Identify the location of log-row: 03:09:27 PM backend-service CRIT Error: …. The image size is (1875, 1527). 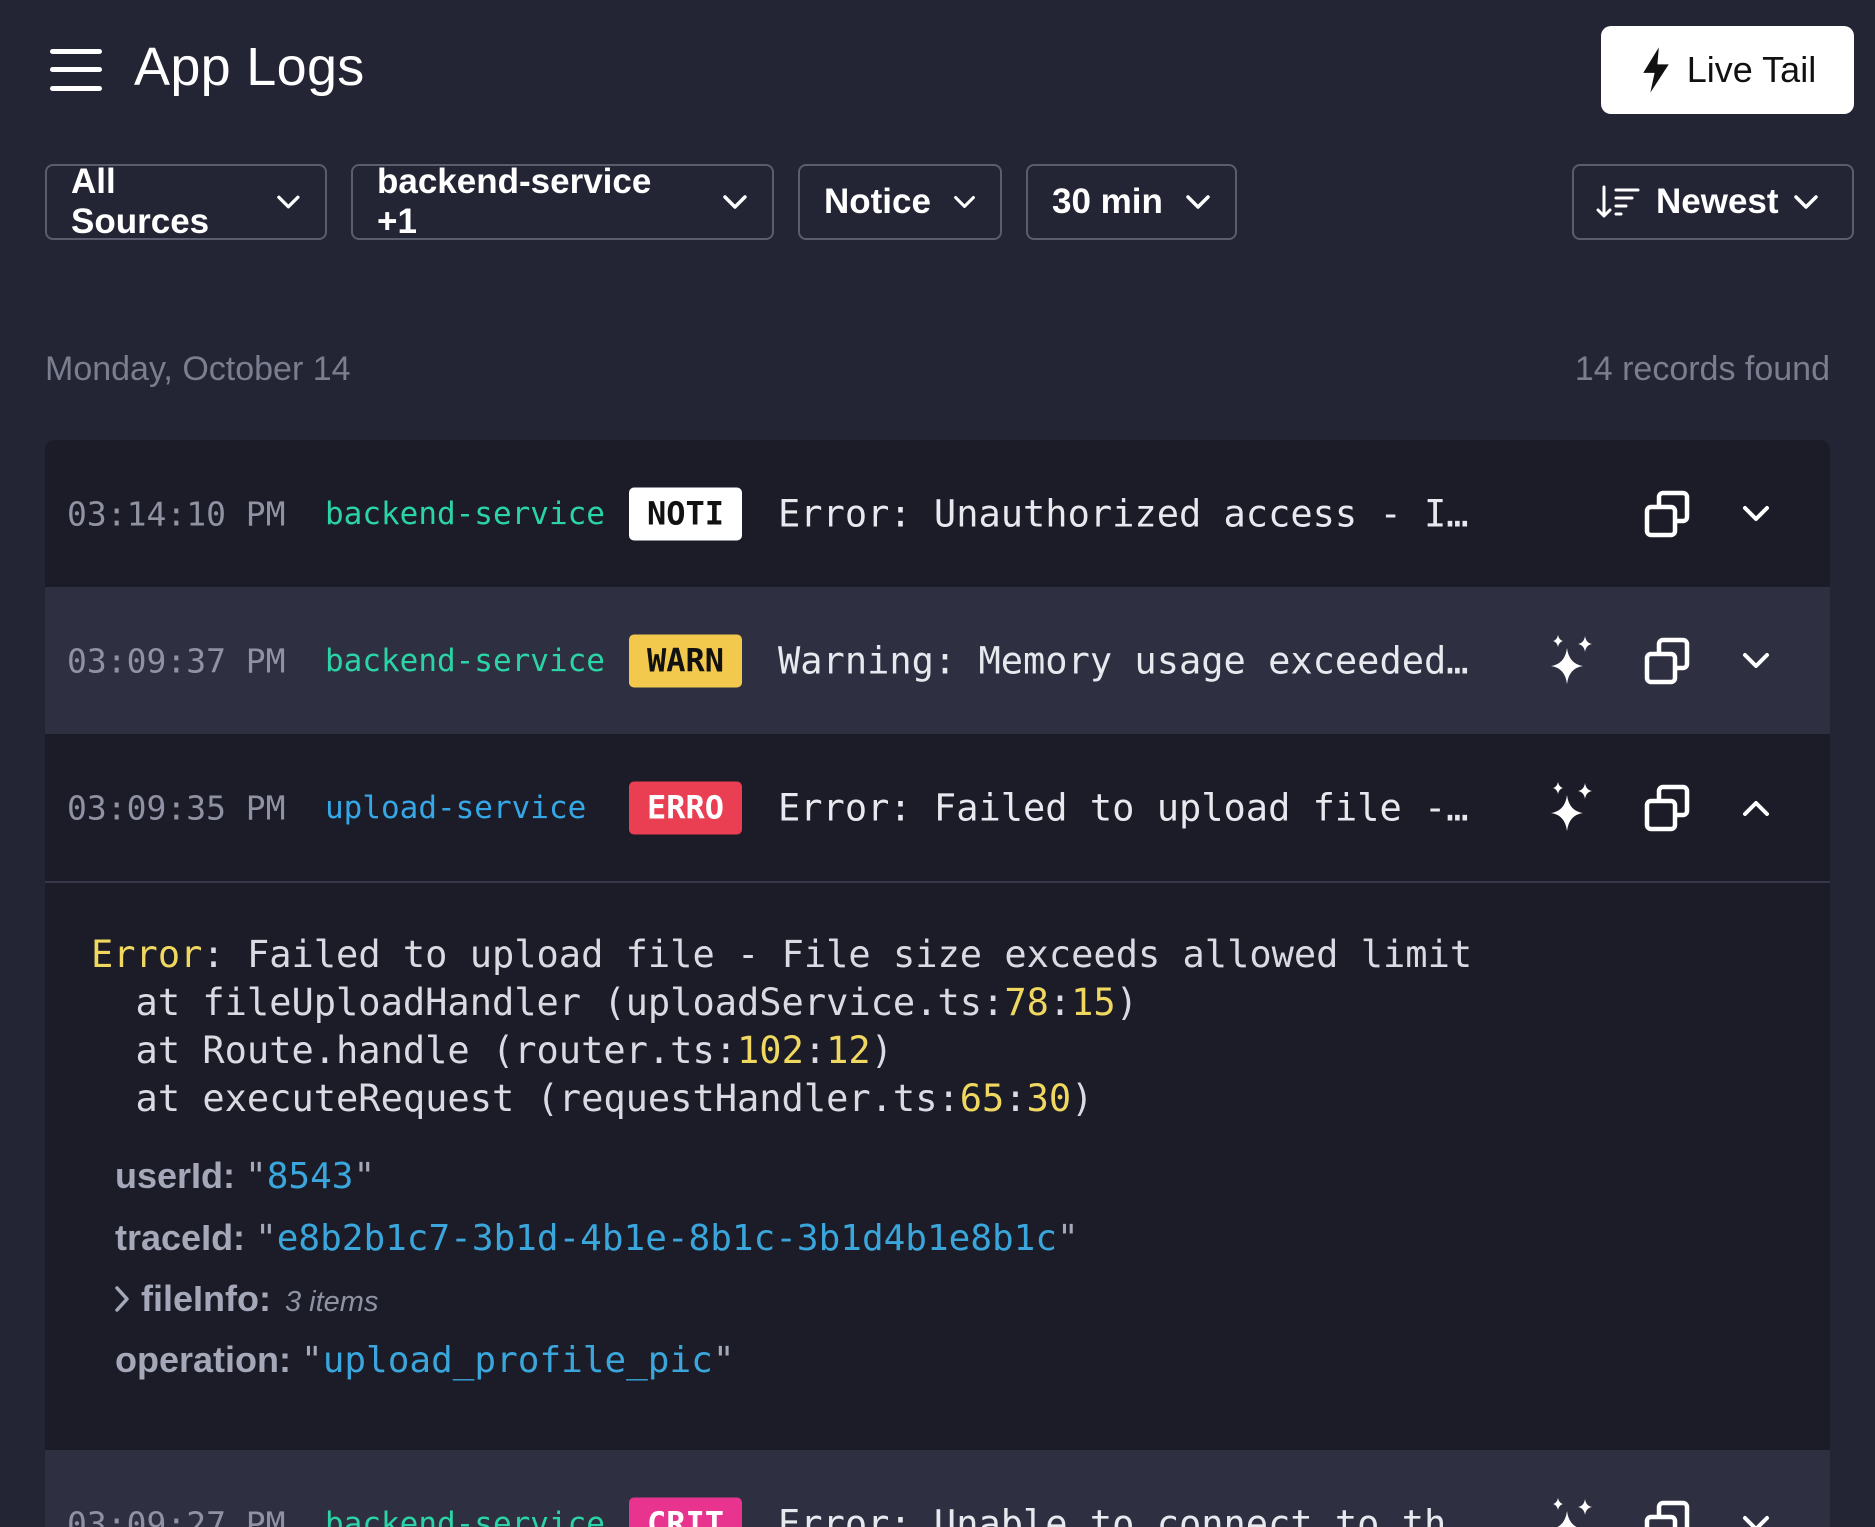
(937, 1488).